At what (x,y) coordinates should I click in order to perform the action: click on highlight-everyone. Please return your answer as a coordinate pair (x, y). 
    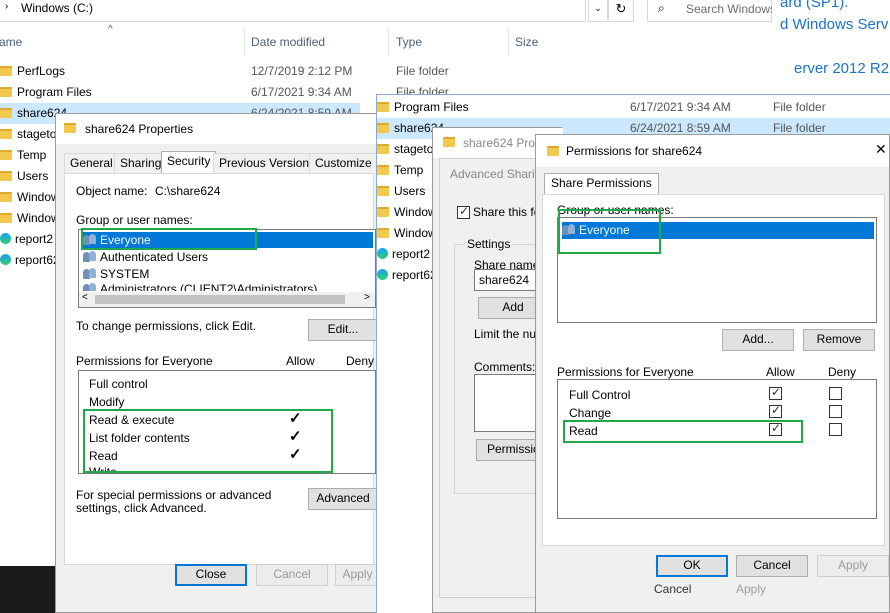
    Looking at the image, I should click on (609, 231).